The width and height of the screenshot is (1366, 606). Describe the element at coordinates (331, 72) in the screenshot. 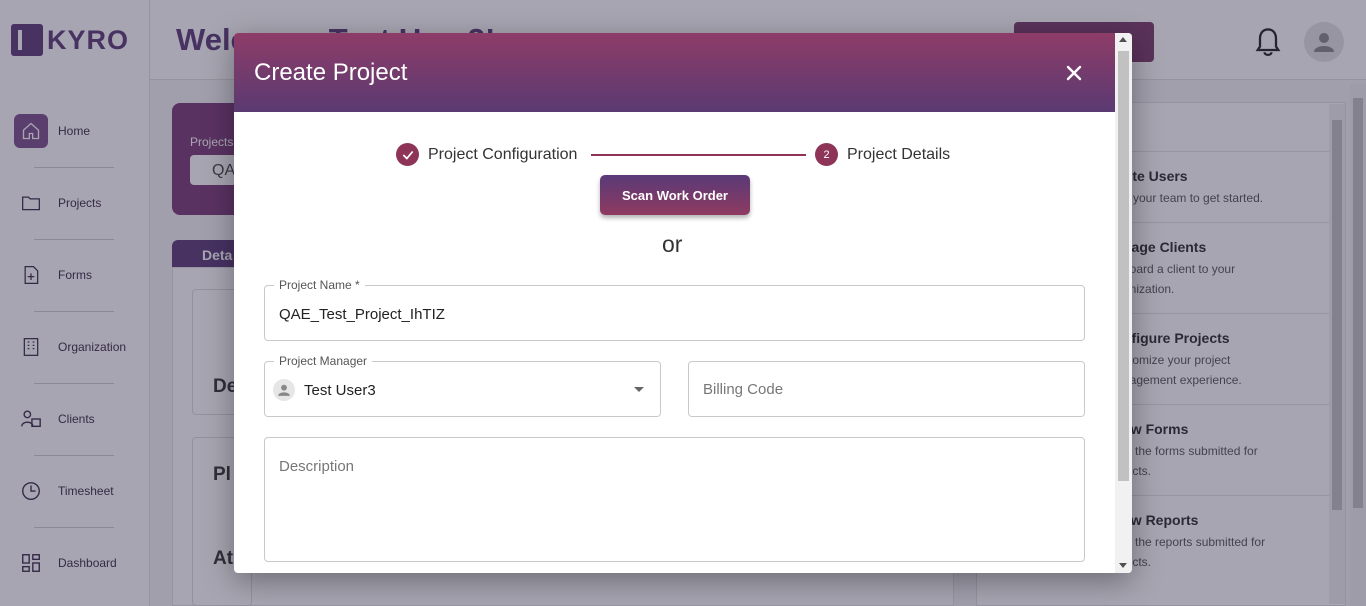

I see `dialog-title: Create Project` at that location.